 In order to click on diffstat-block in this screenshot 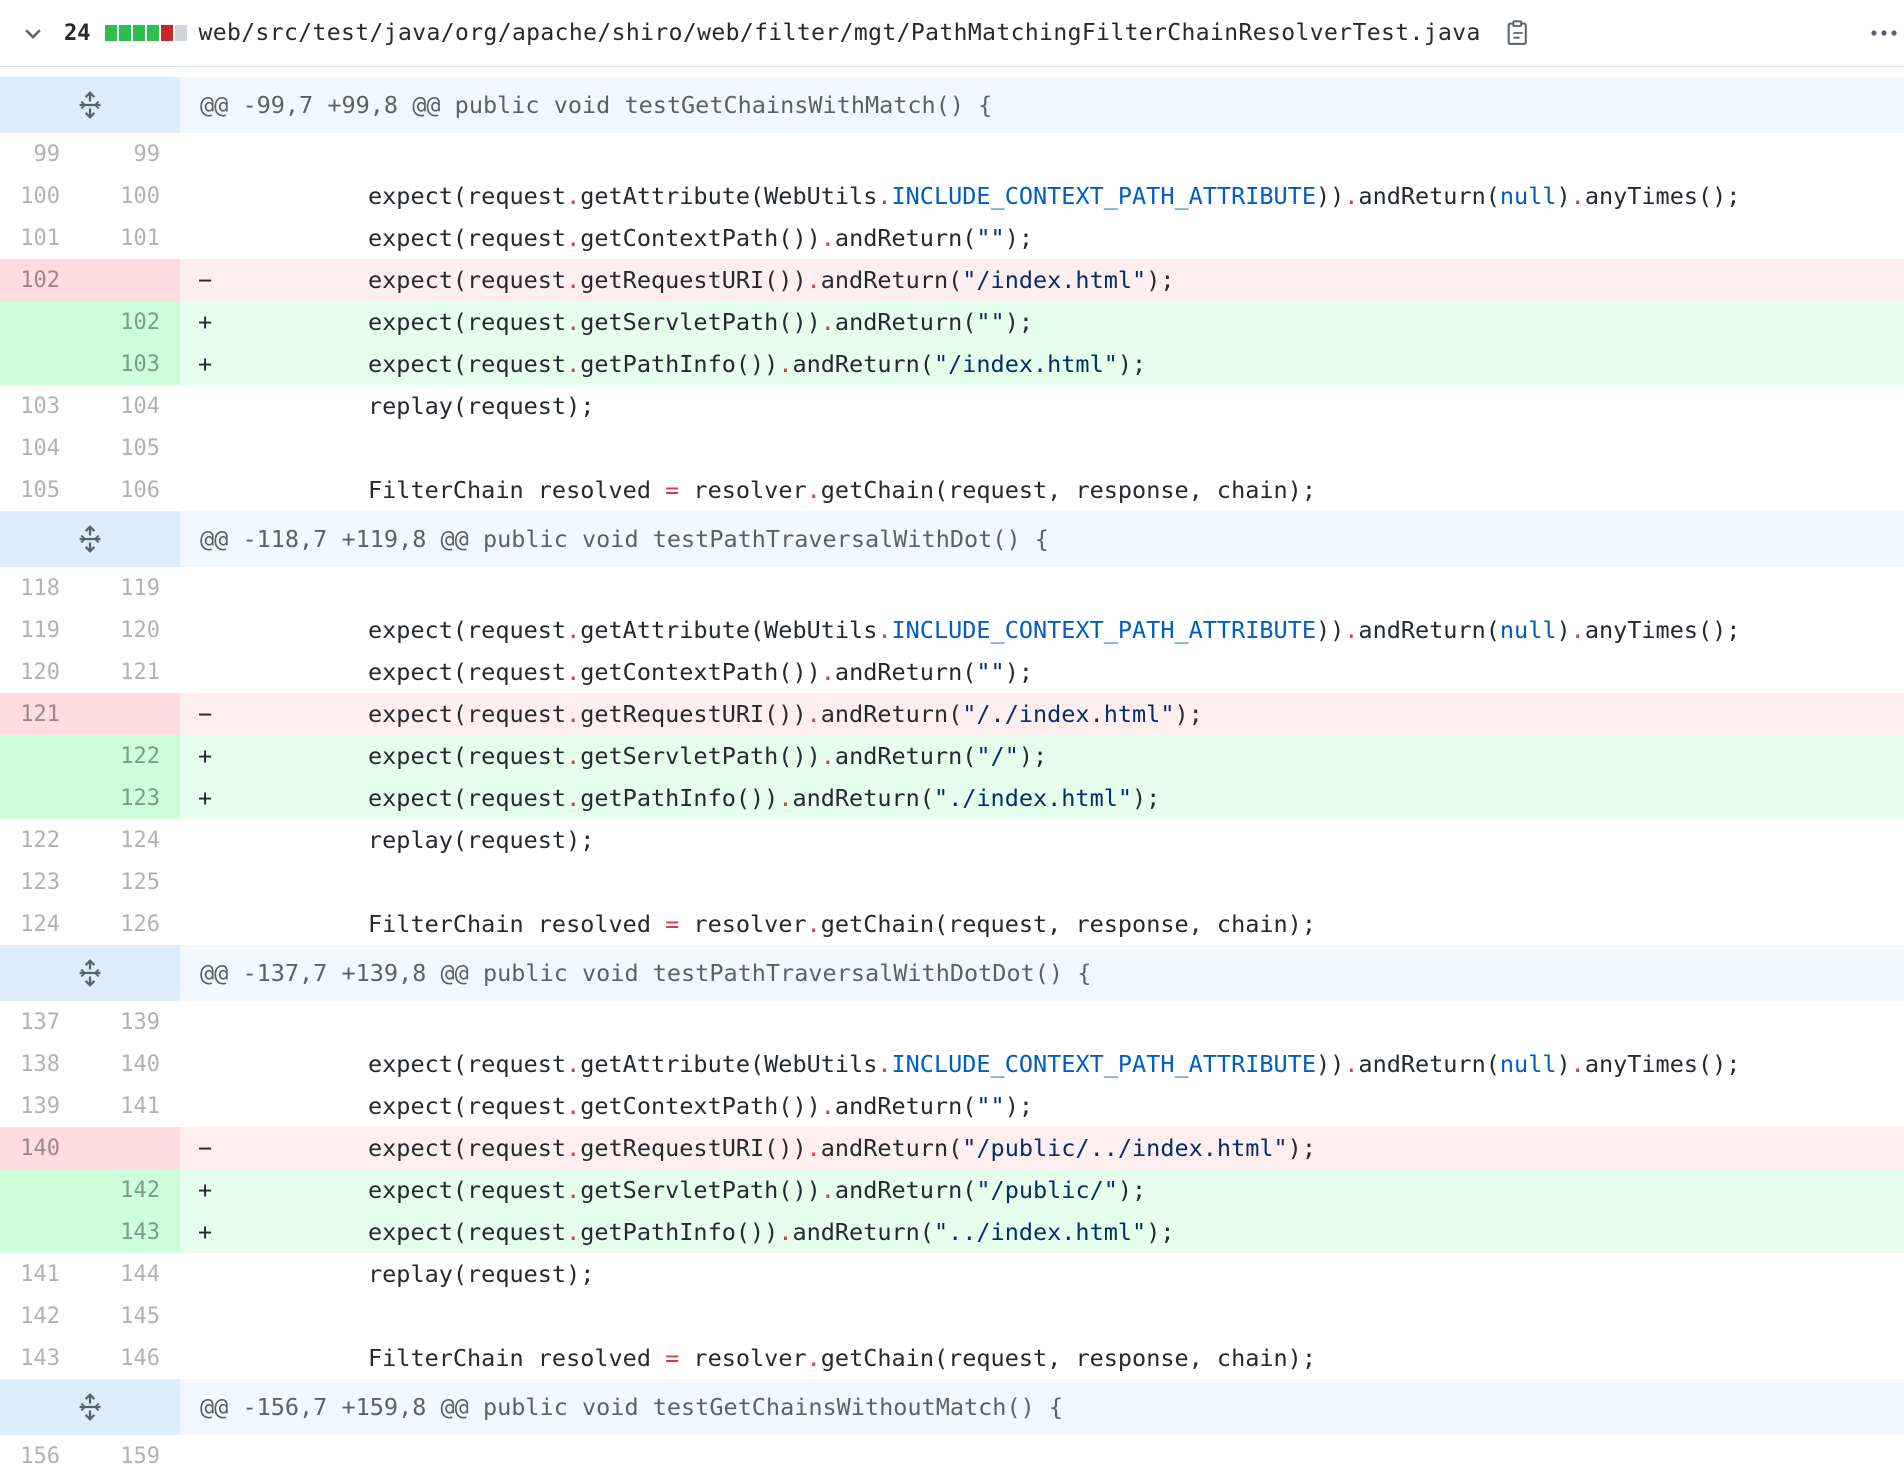, I will do `click(180, 33)`.